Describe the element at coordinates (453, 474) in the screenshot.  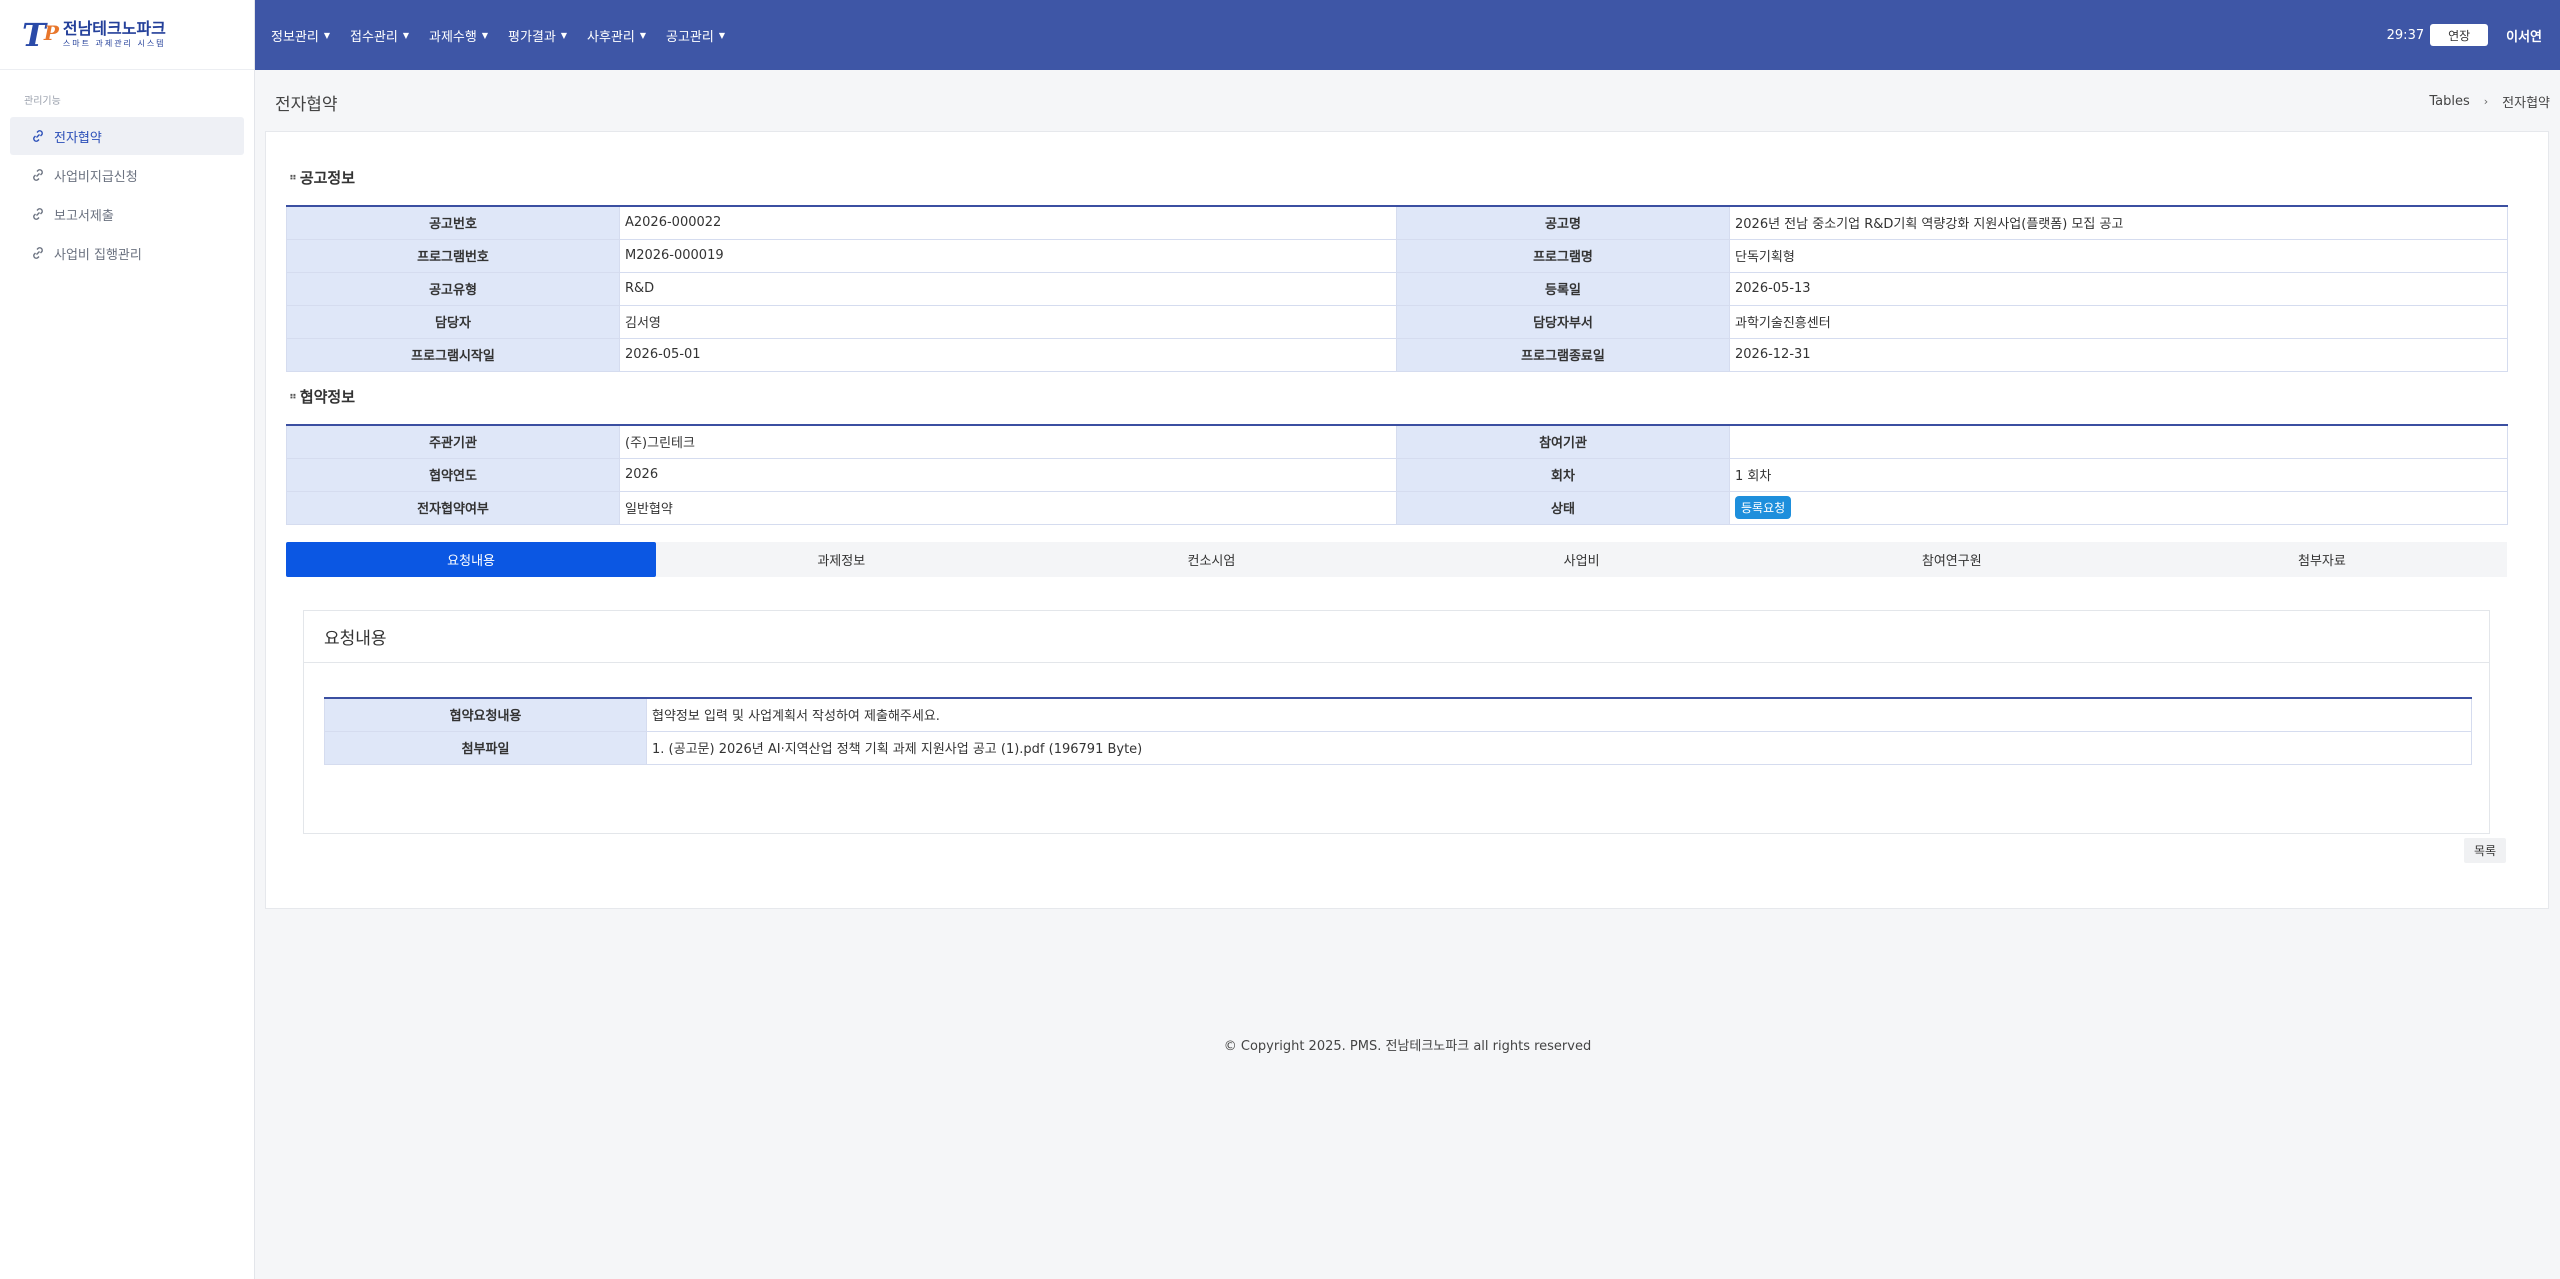
I see `field-label: 협약연도` at that location.